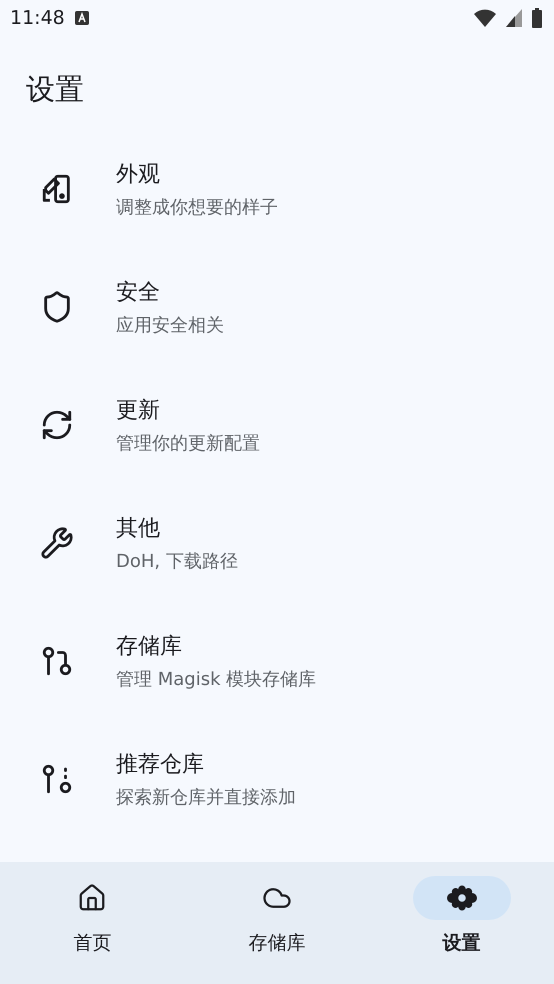  I want to click on item-title: 推荐仓库, so click(160, 765).